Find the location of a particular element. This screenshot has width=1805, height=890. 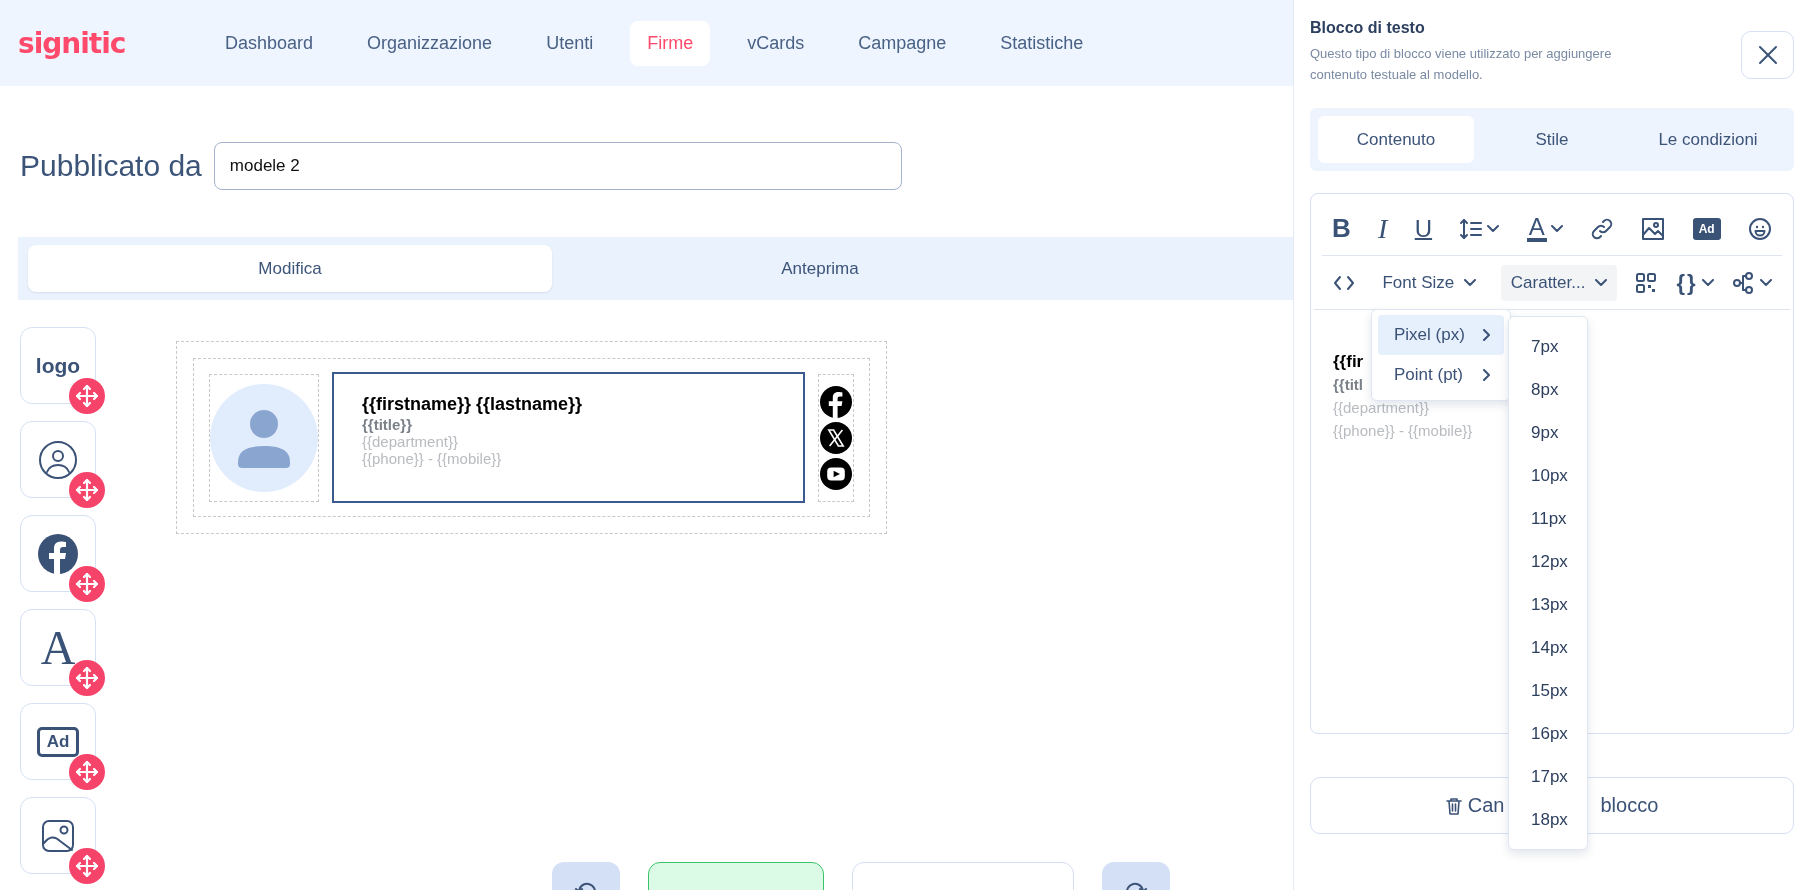

nav-link: vCards is located at coordinates (776, 43).